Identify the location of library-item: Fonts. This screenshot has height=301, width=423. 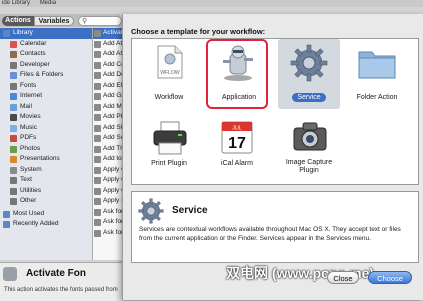
(46, 86).